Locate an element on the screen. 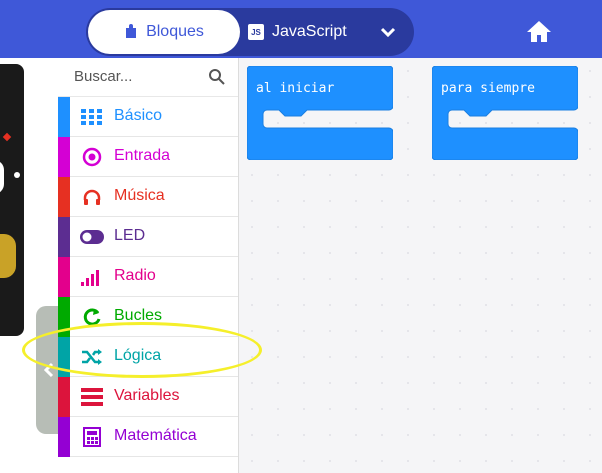 The height and width of the screenshot is (473, 602). highlight-annotation is located at coordinates (142, 350).